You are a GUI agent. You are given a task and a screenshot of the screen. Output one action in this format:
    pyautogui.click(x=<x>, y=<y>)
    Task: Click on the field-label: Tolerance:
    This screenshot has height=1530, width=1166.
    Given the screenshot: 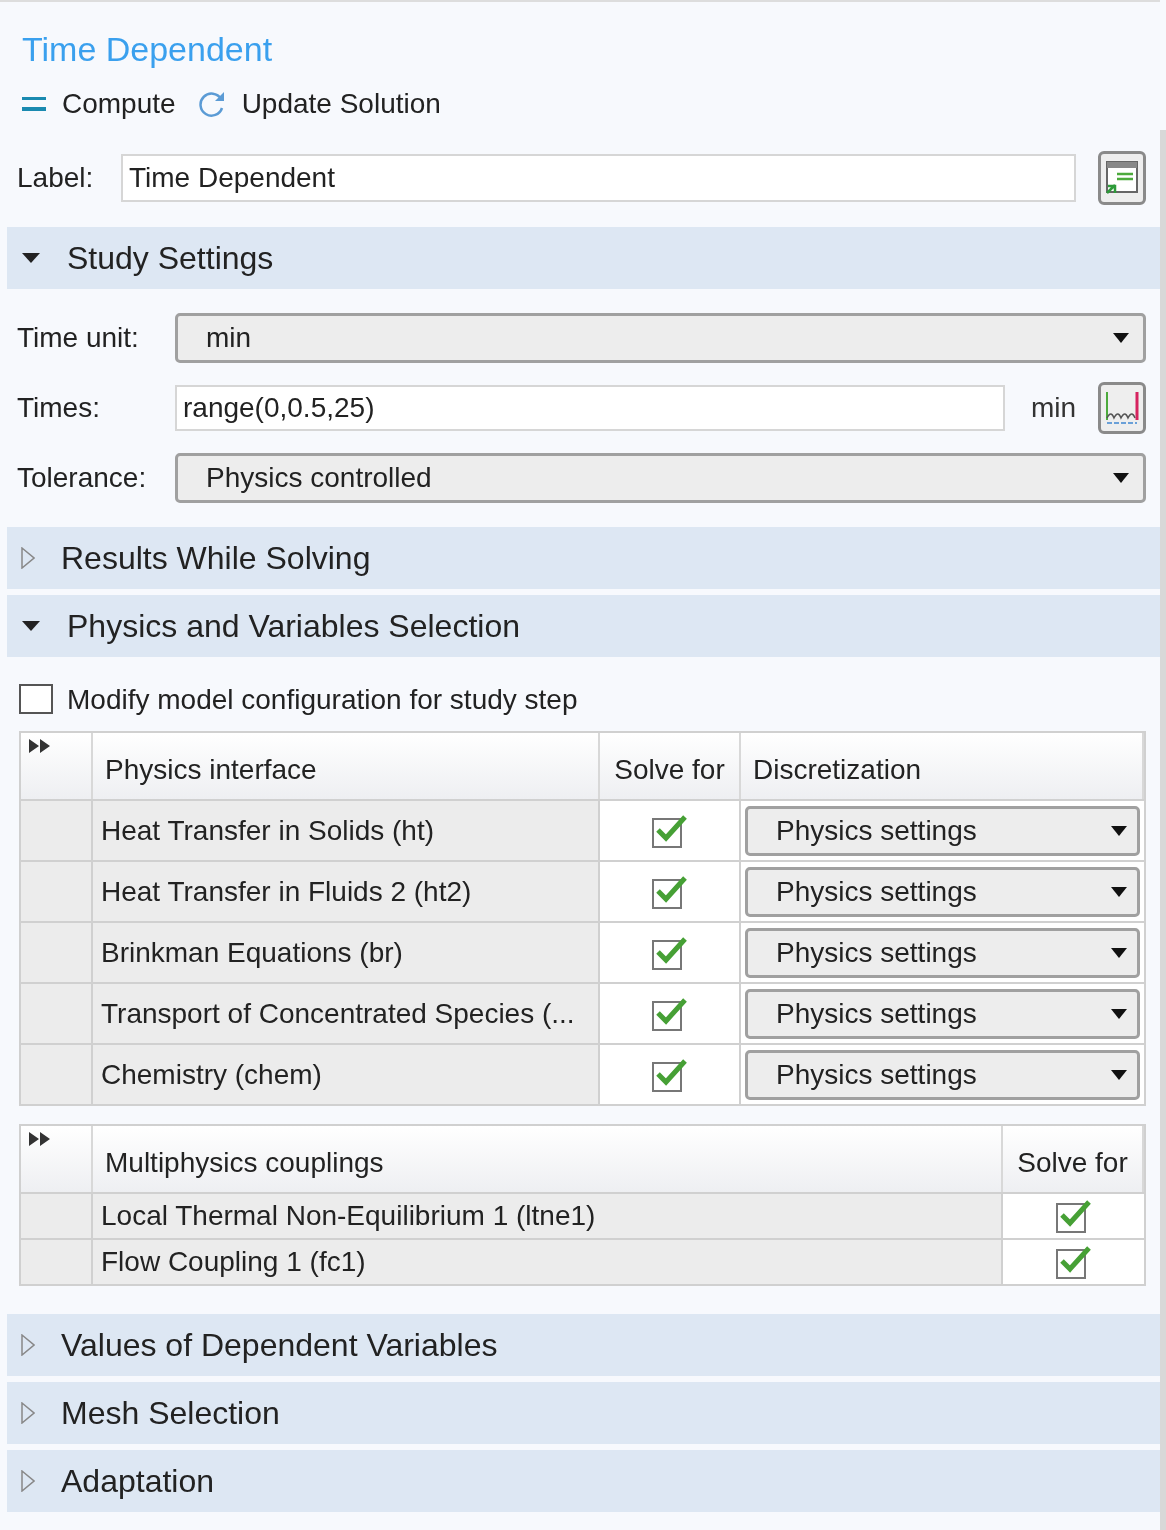 What is the action you would take?
    pyautogui.click(x=82, y=478)
    